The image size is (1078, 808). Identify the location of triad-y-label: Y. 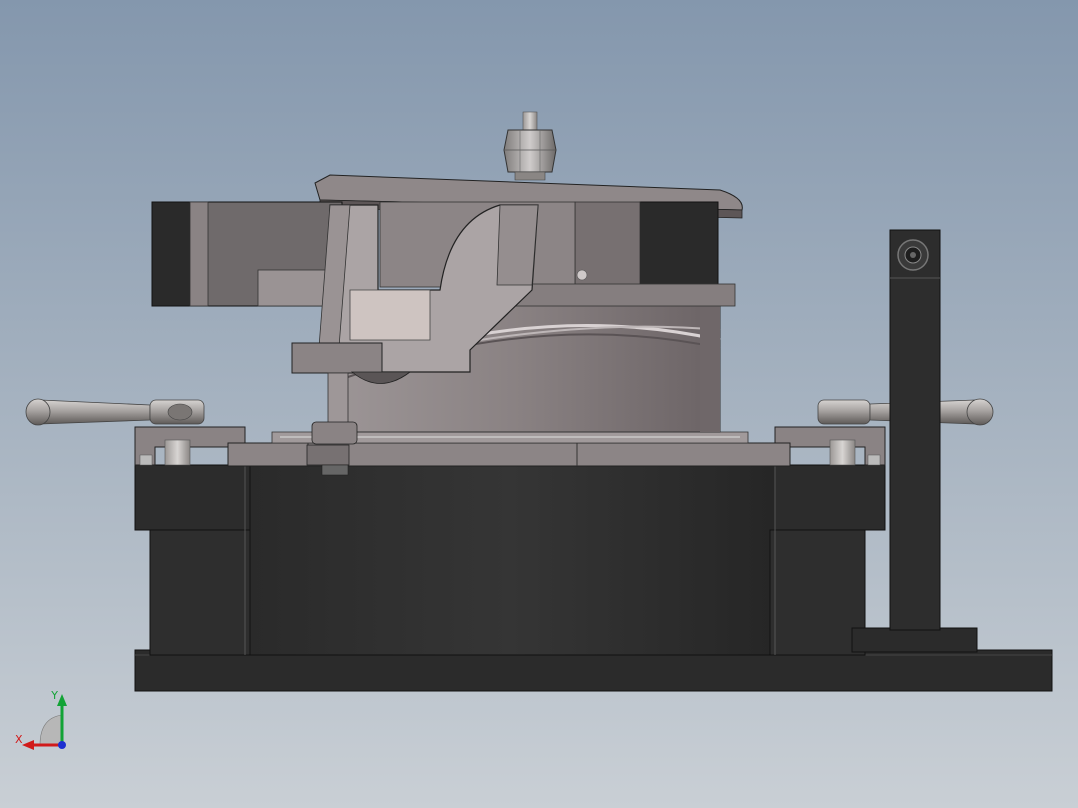
(54, 695).